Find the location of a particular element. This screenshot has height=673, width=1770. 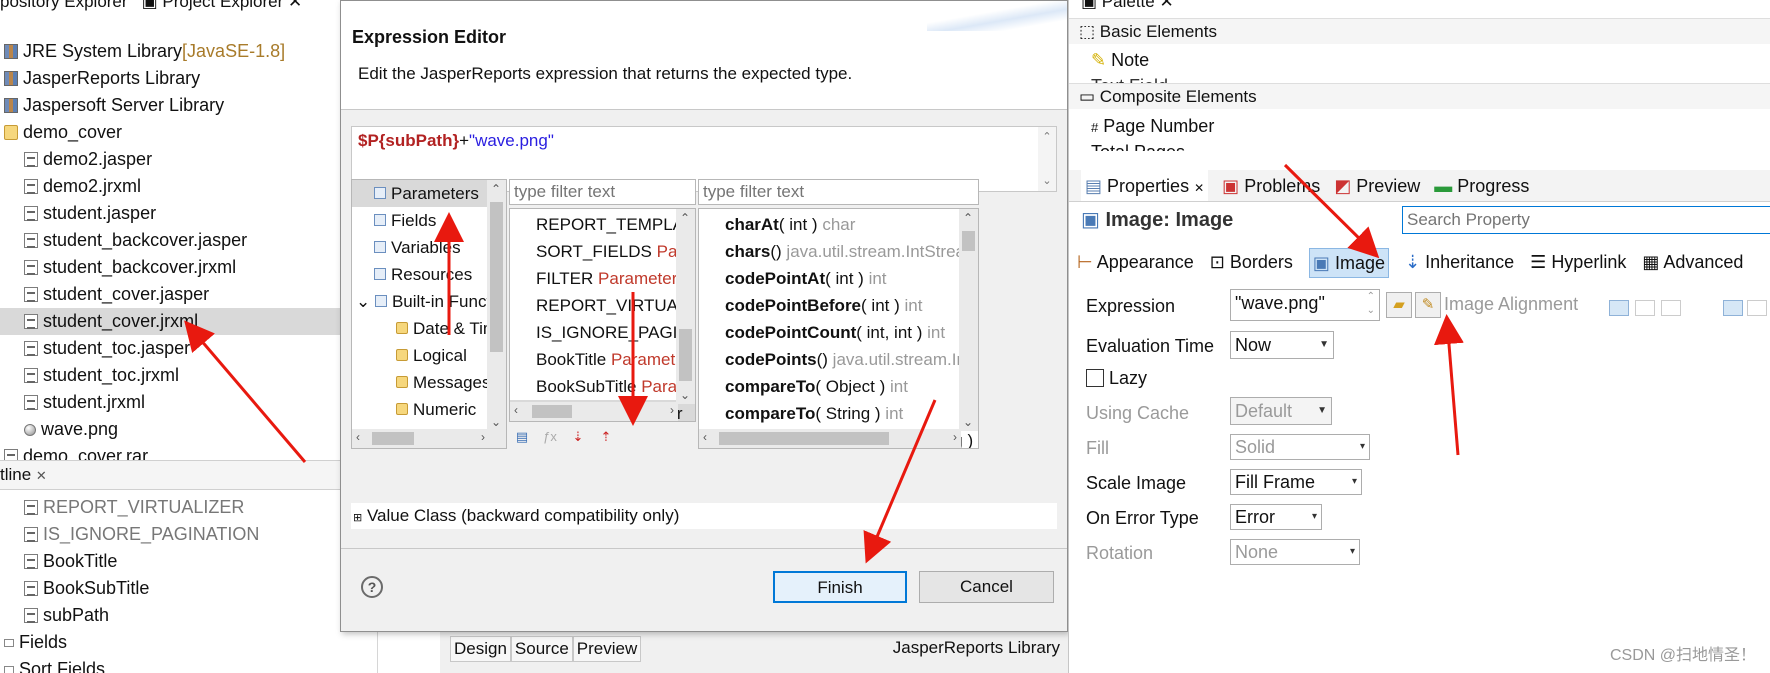

function-icon: ƒx is located at coordinates (550, 437).